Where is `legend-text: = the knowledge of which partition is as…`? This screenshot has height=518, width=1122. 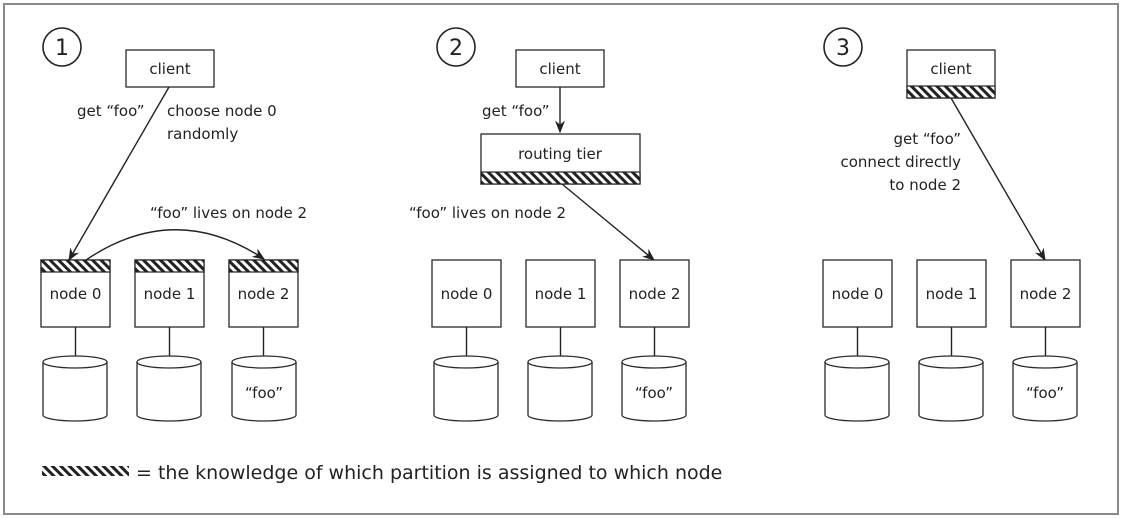
legend-text: = the knowledge of which partition is as… is located at coordinates (429, 473).